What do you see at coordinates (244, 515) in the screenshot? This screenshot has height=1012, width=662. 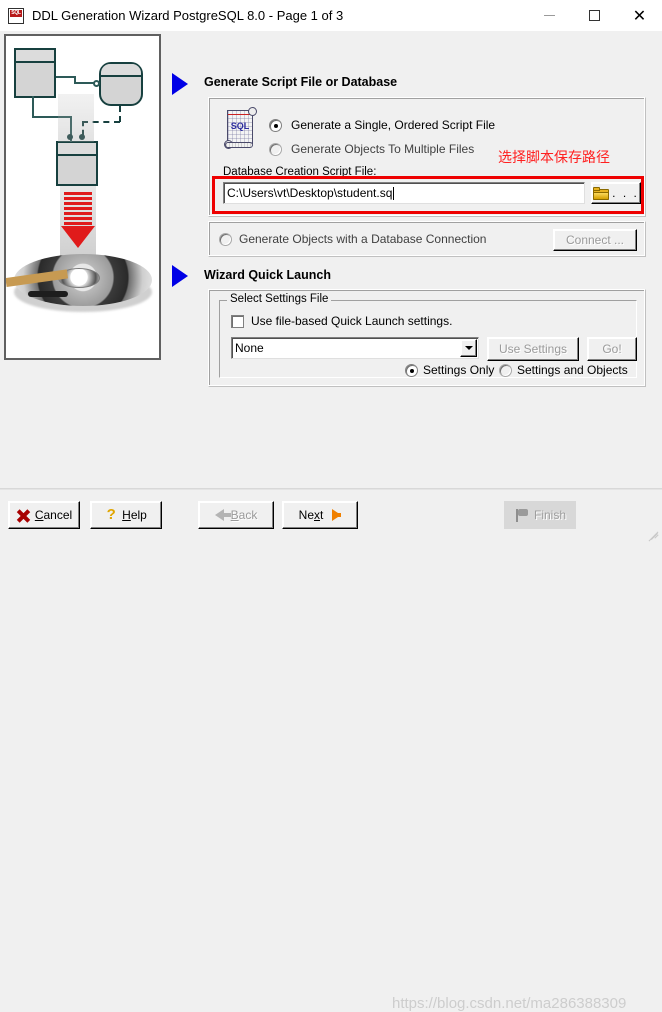 I see `back-button-label: Back` at bounding box center [244, 515].